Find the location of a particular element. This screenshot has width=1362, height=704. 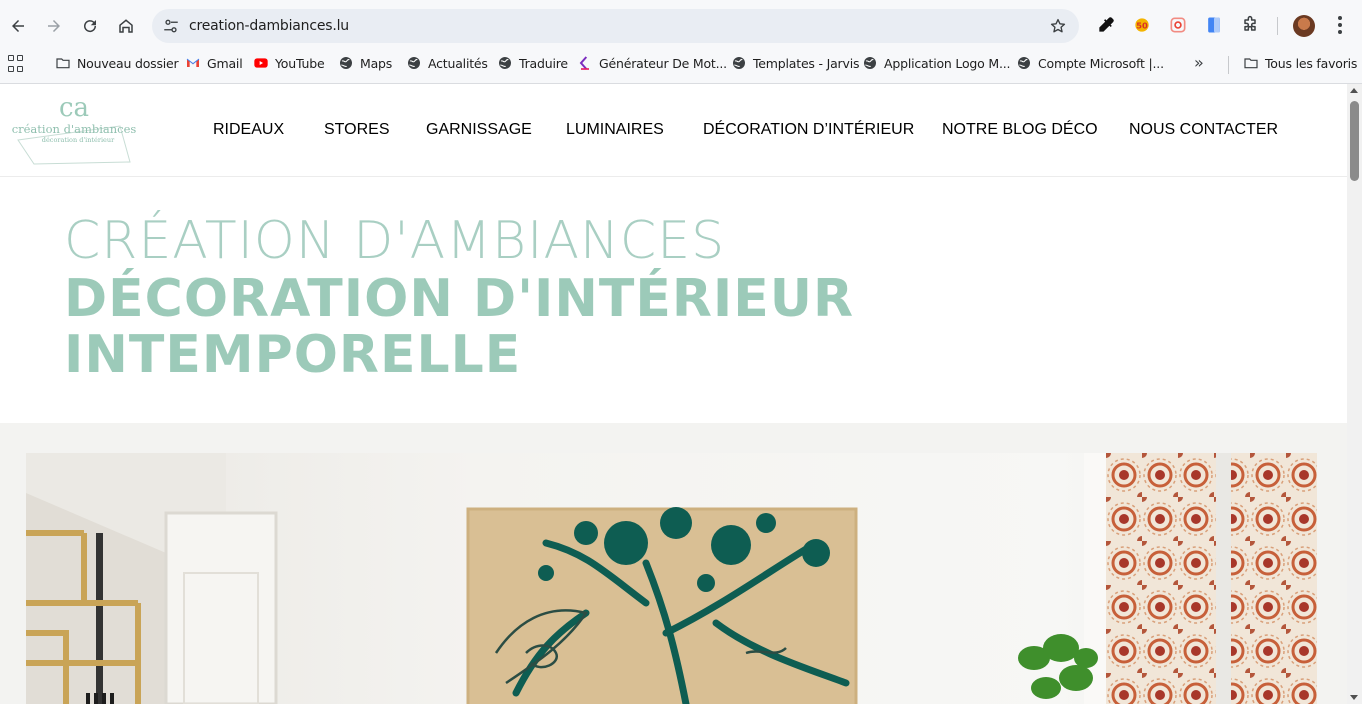

bookmark-youtube: YouTube is located at coordinates (289, 63).